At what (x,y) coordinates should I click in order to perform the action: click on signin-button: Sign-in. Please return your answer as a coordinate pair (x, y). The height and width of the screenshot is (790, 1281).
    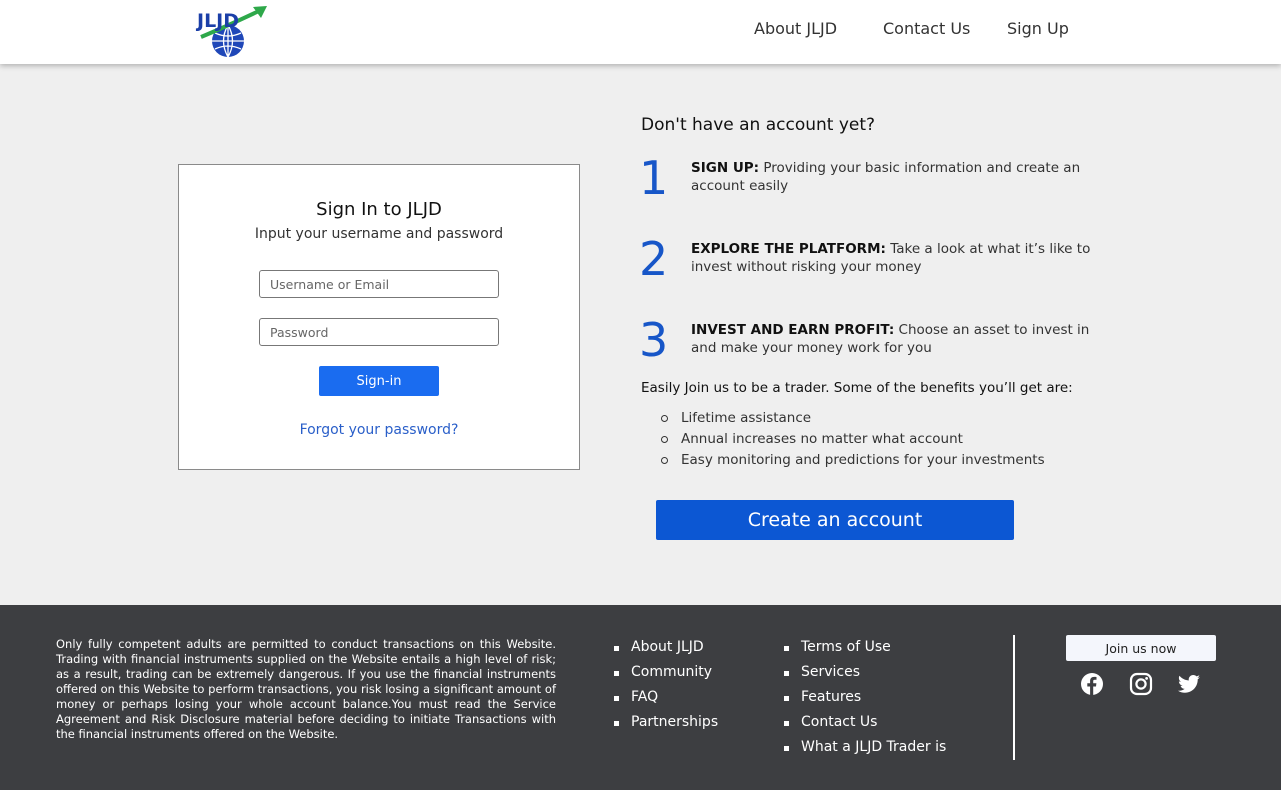
    Looking at the image, I should click on (379, 381).